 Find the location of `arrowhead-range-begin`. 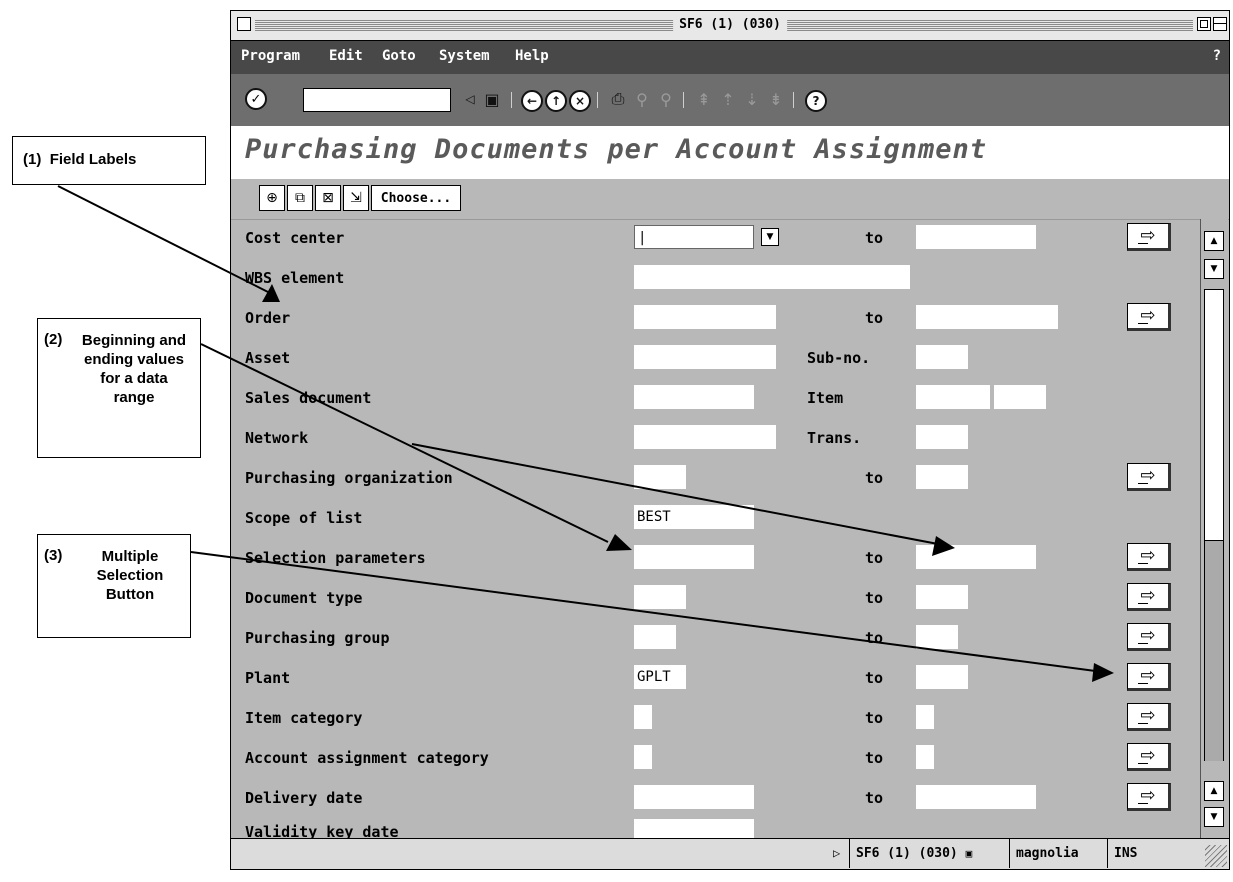

arrowhead-range-begin is located at coordinates (619, 542).